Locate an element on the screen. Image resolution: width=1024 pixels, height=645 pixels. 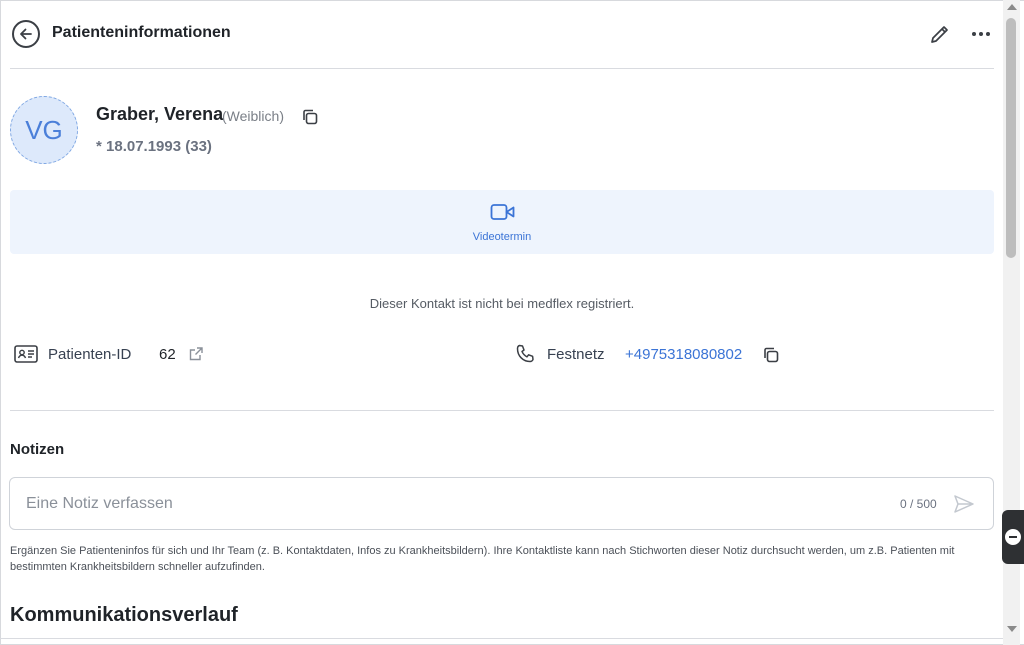
video-camera-icon is located at coordinates (502, 212).